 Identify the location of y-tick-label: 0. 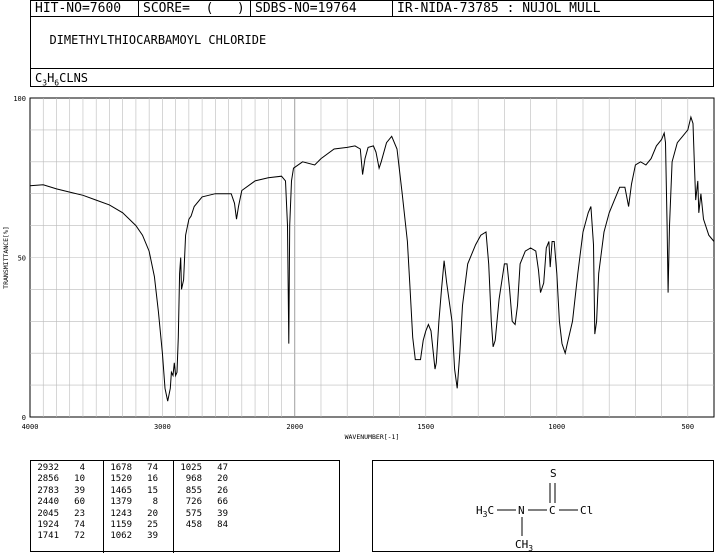
(24, 418).